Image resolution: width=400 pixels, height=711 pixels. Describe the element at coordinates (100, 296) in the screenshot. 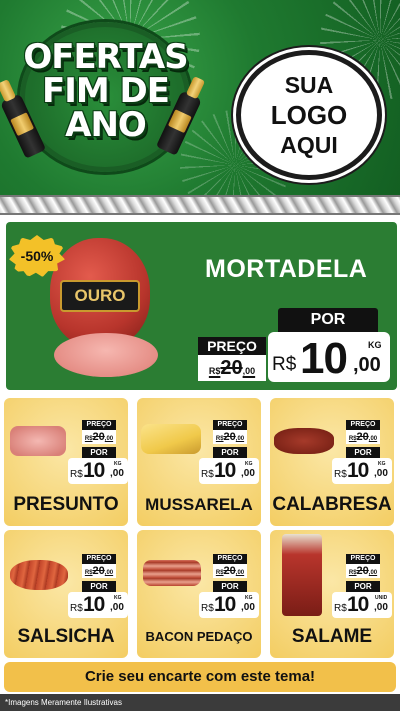

I see `brand-label: OURO` at that location.